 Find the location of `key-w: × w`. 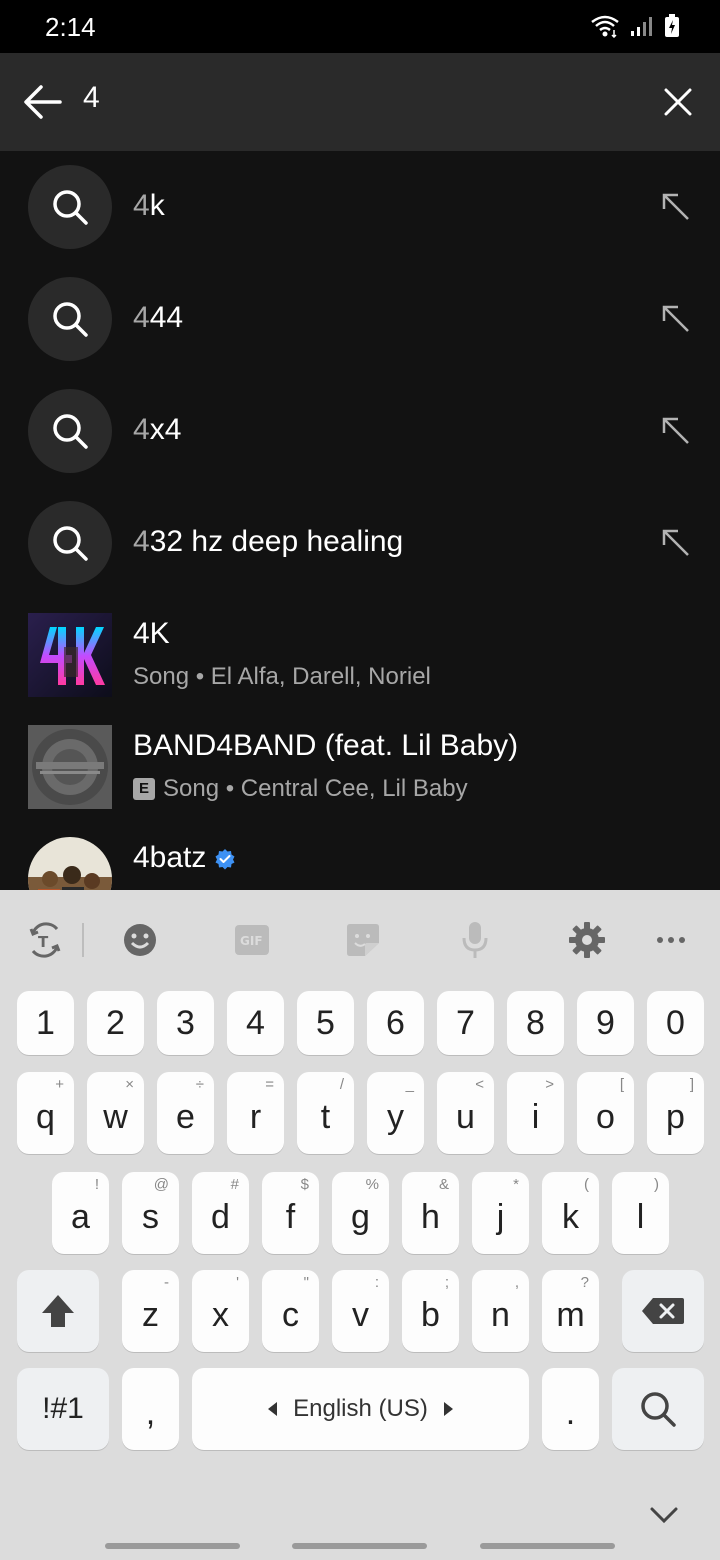

key-w: × w is located at coordinates (115, 1113).